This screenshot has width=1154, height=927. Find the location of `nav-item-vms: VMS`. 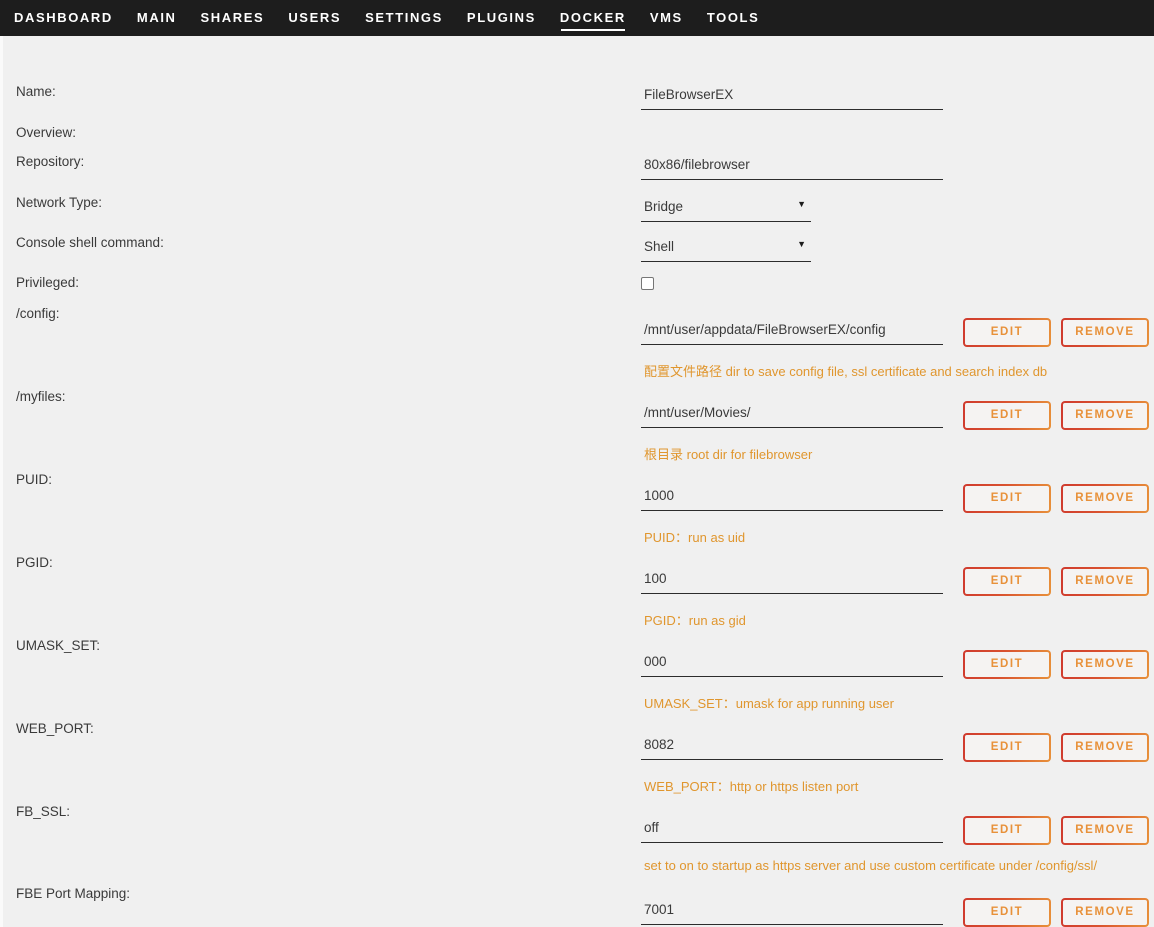

nav-item-vms: VMS is located at coordinates (666, 18).